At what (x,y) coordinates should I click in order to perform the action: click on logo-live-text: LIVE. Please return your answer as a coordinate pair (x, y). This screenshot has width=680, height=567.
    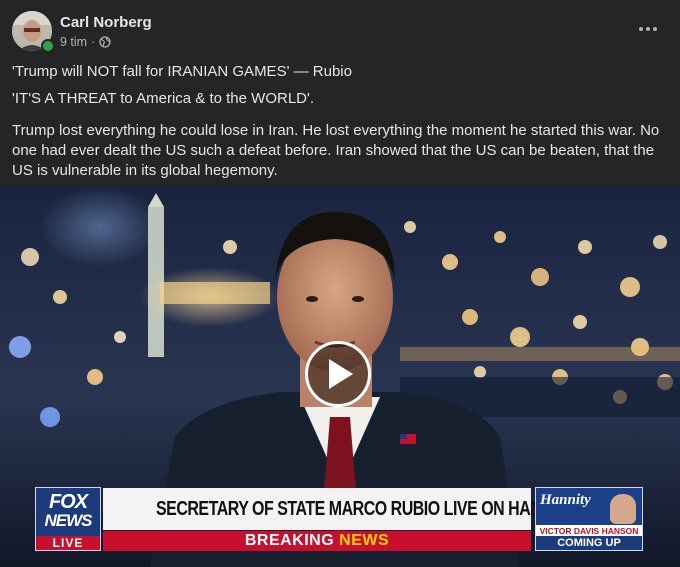
    Looking at the image, I should click on (68, 543).